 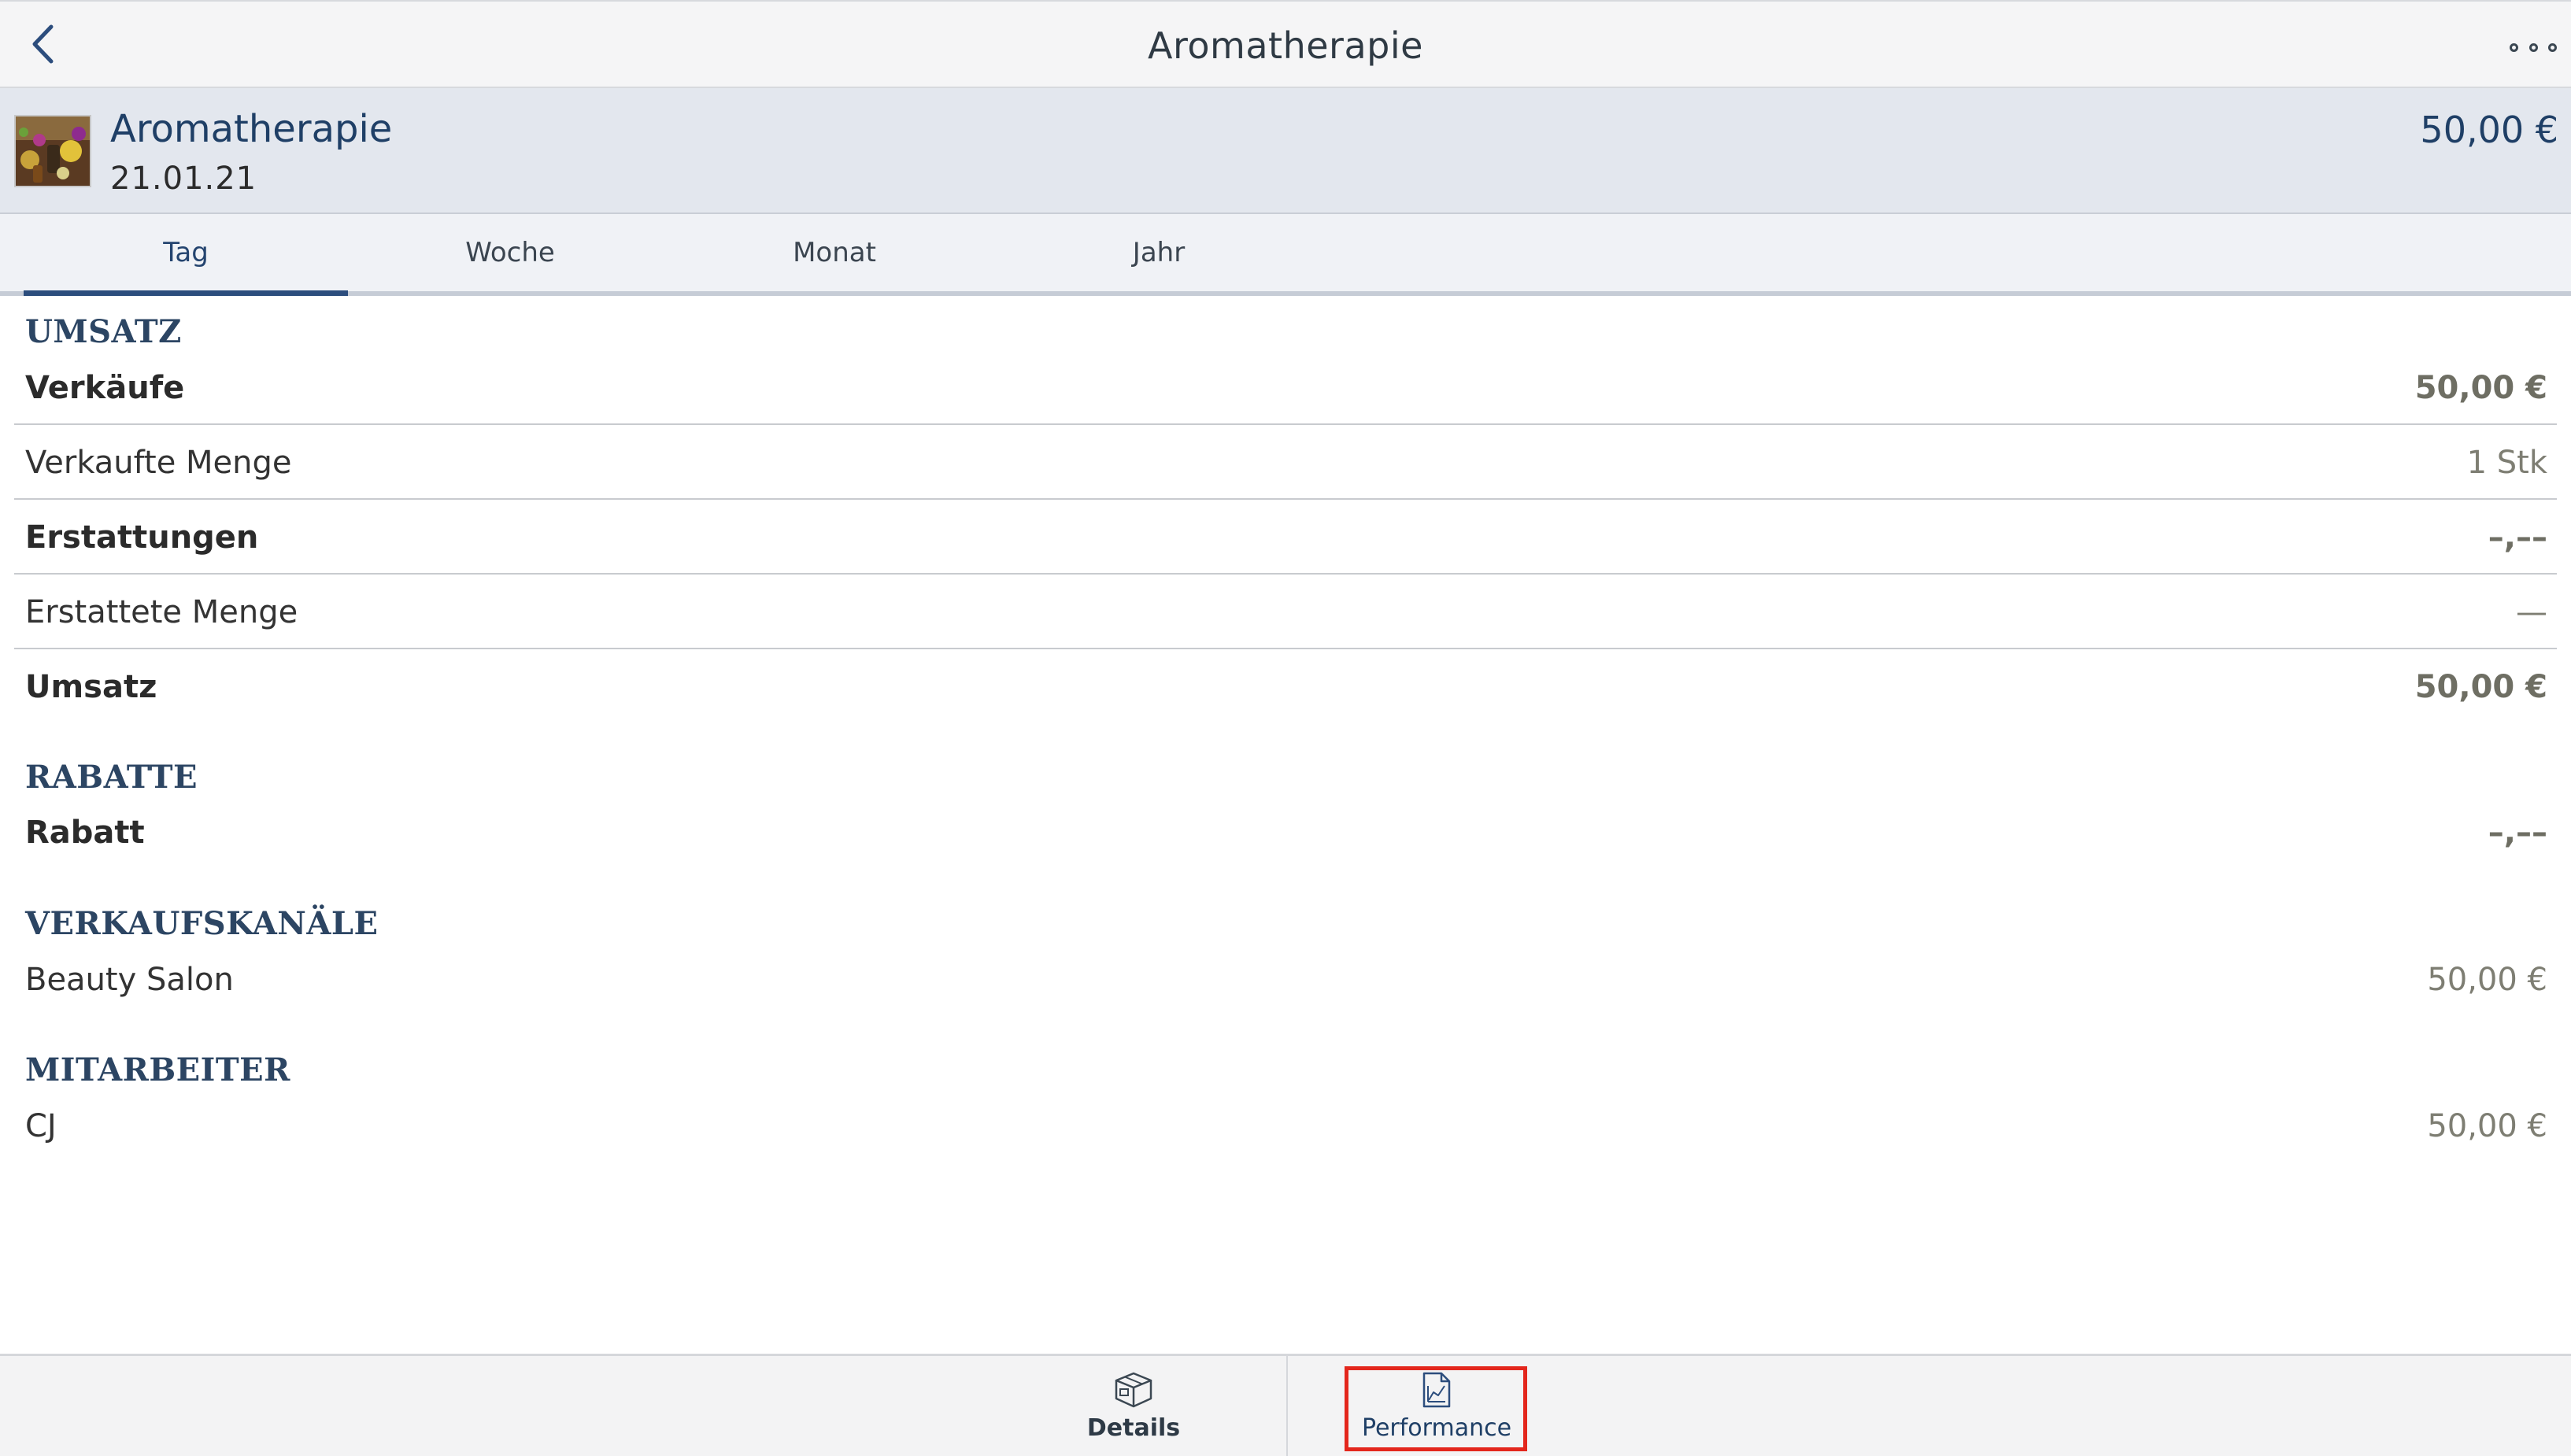 I want to click on tab-divider, so click(x=1287, y=1406).